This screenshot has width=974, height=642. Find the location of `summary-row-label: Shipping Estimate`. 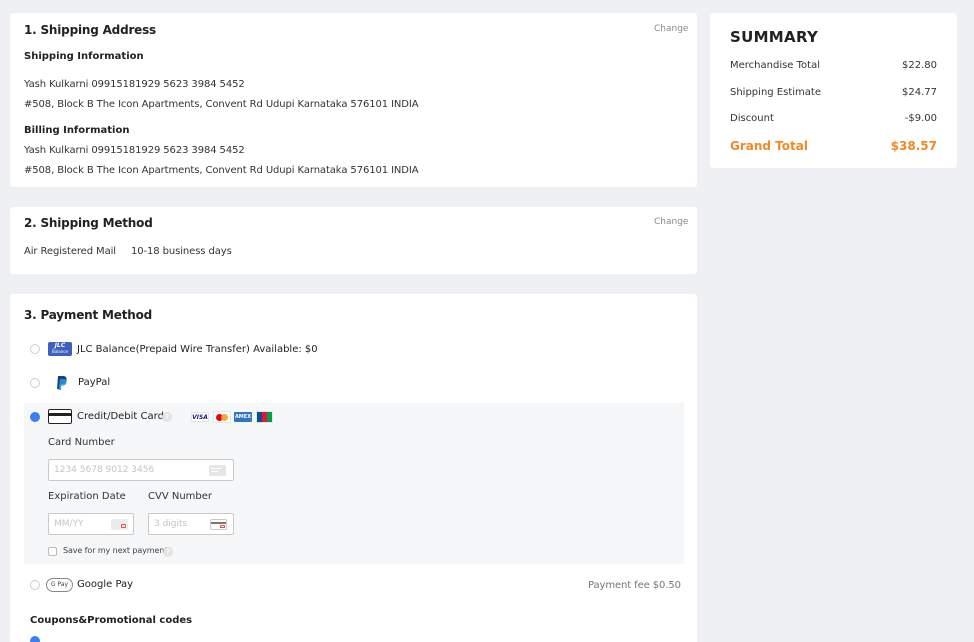

summary-row-label: Shipping Estimate is located at coordinates (775, 92).